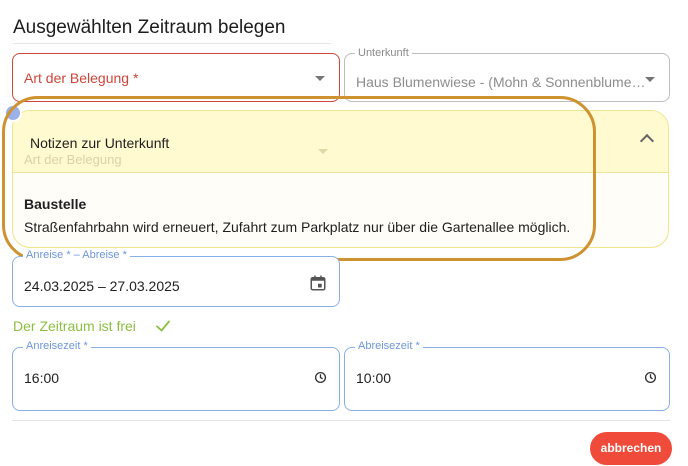  I want to click on ghost-belegung-label: Art der Belegung, so click(73, 159).